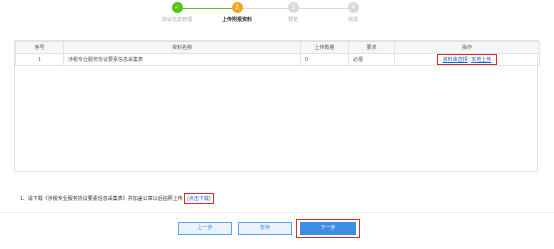  I want to click on next-step-button: 下一步, so click(328, 228).